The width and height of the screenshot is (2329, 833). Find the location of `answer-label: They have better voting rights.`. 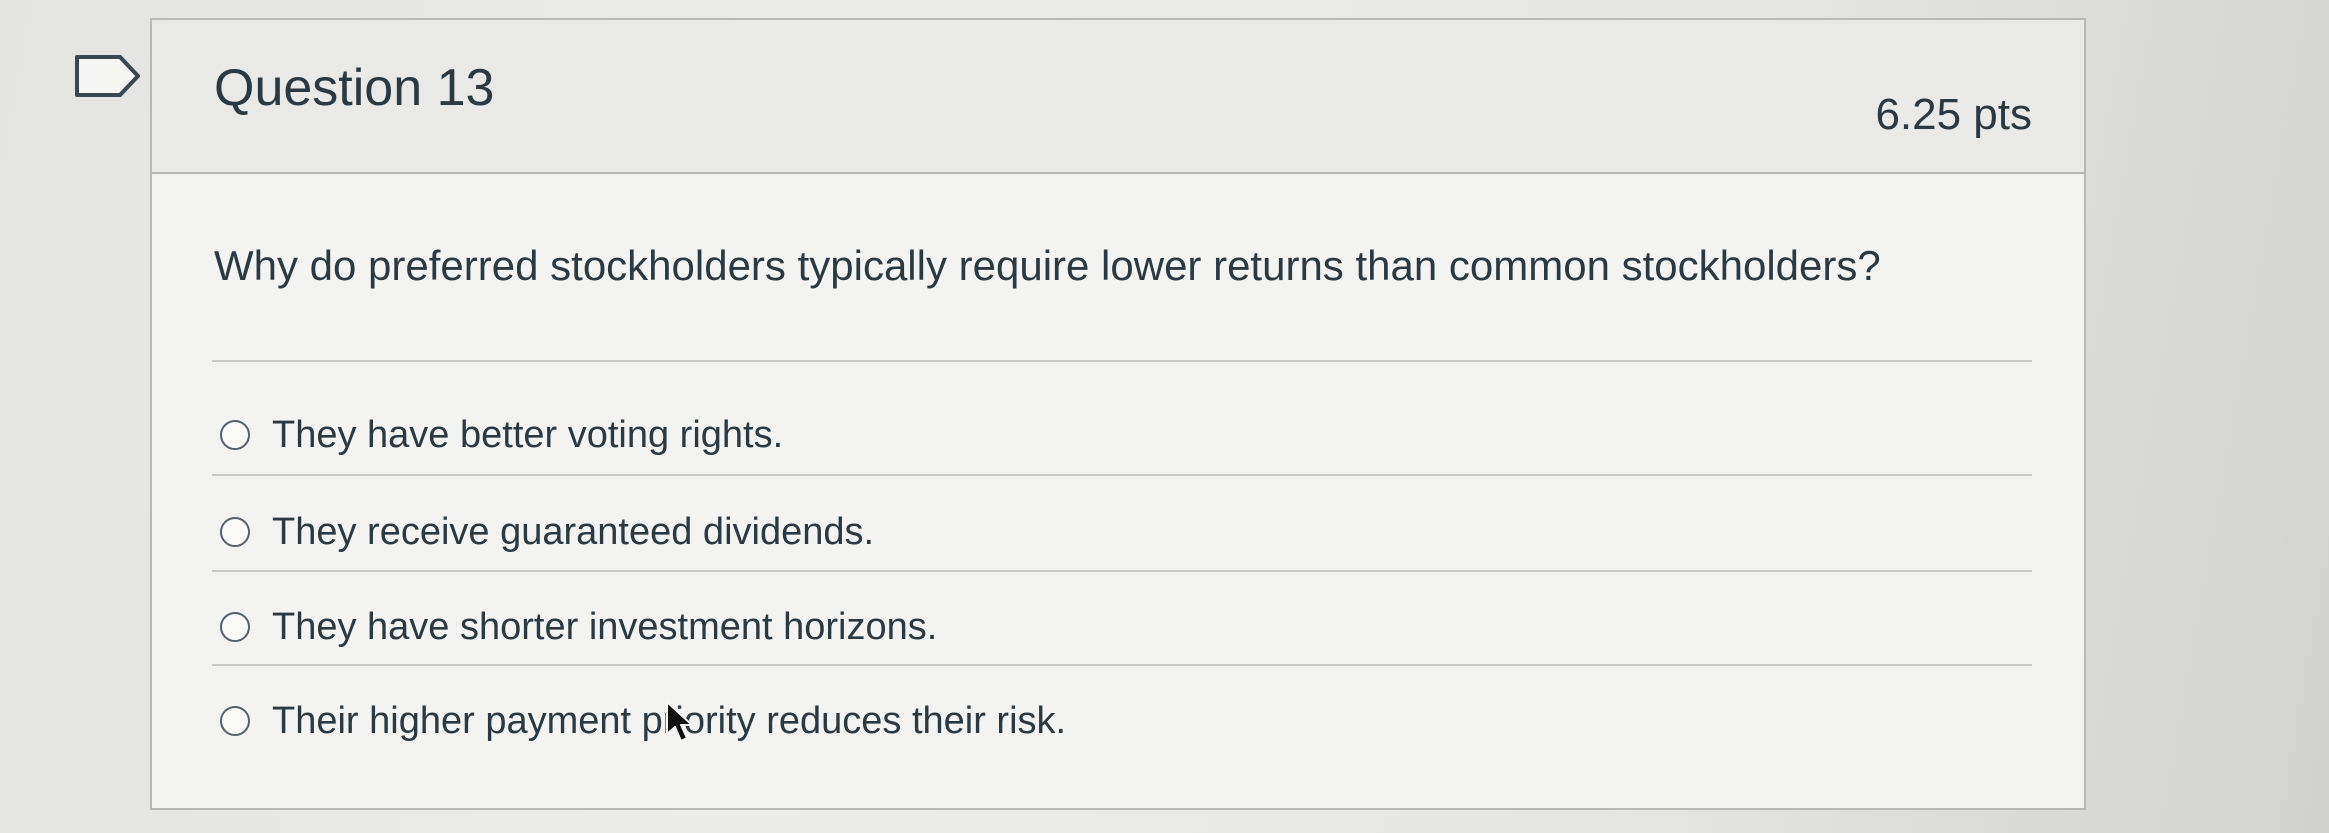

answer-label: They have better voting rights. is located at coordinates (528, 434).